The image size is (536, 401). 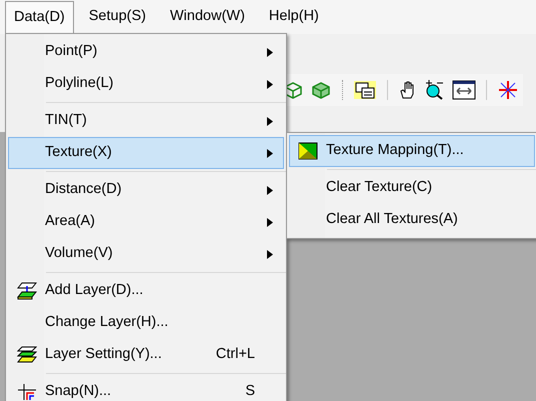 I want to click on menu-item: Point(P), so click(x=146, y=52).